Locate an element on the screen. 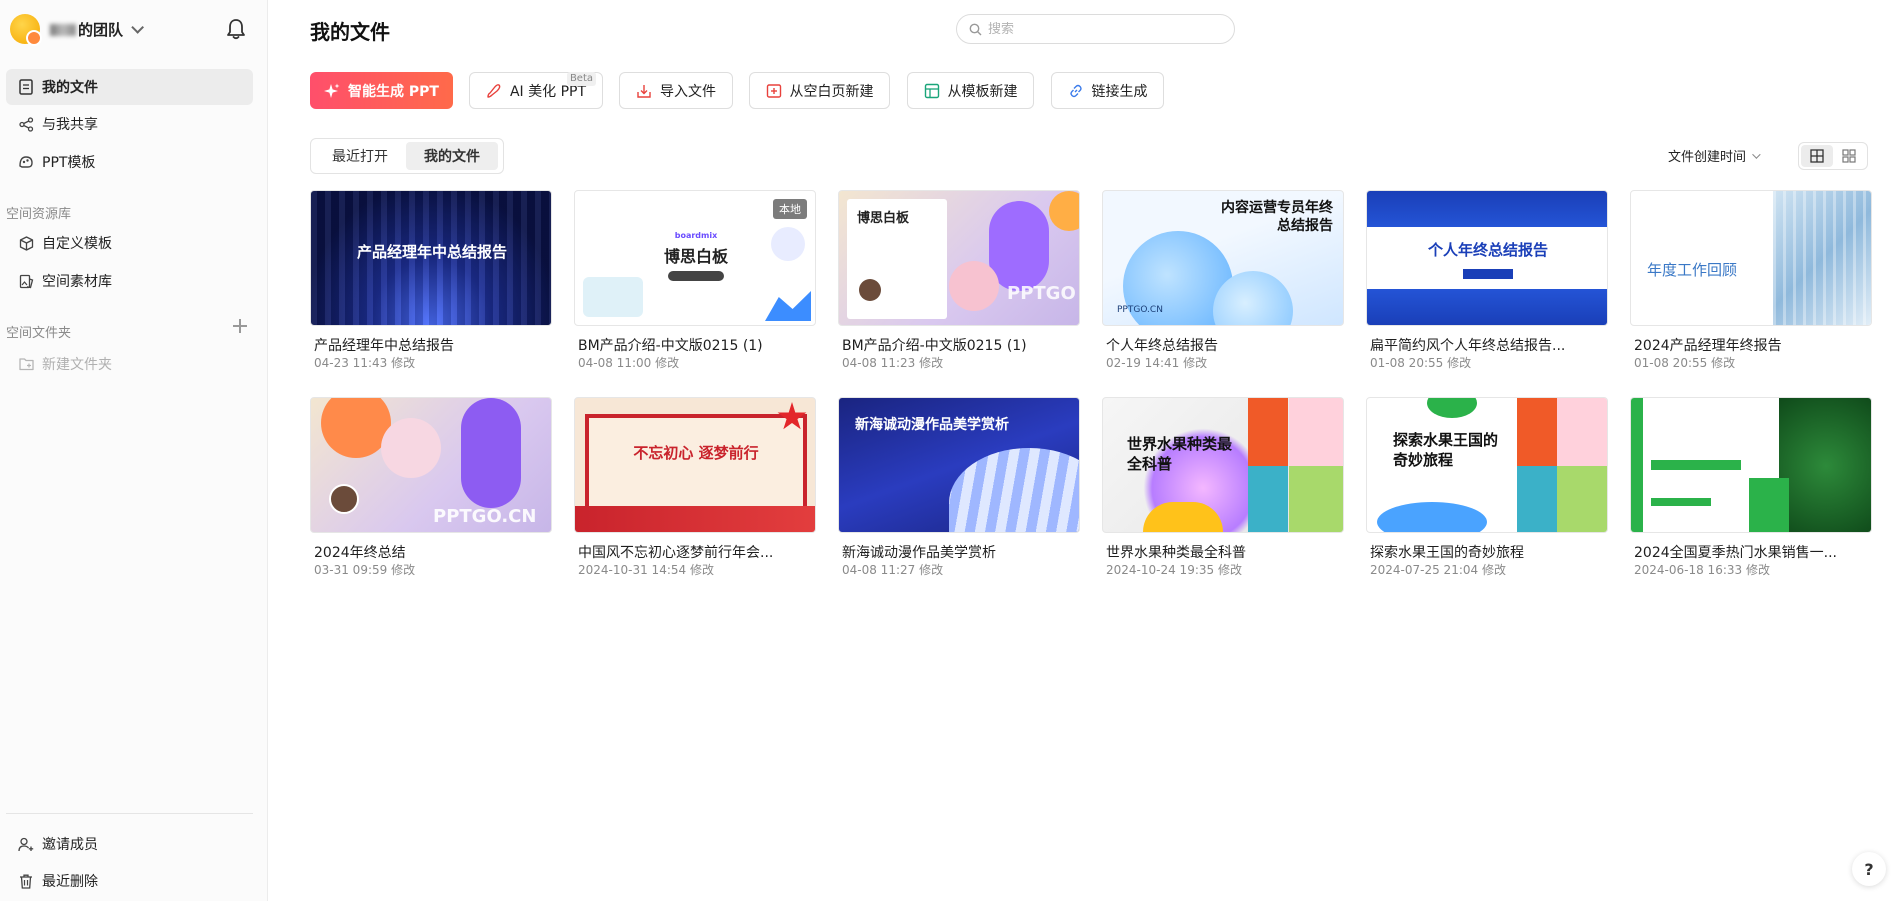 The width and height of the screenshot is (1894, 901). file-time: 01-08 20:55 修改 is located at coordinates (1685, 363).